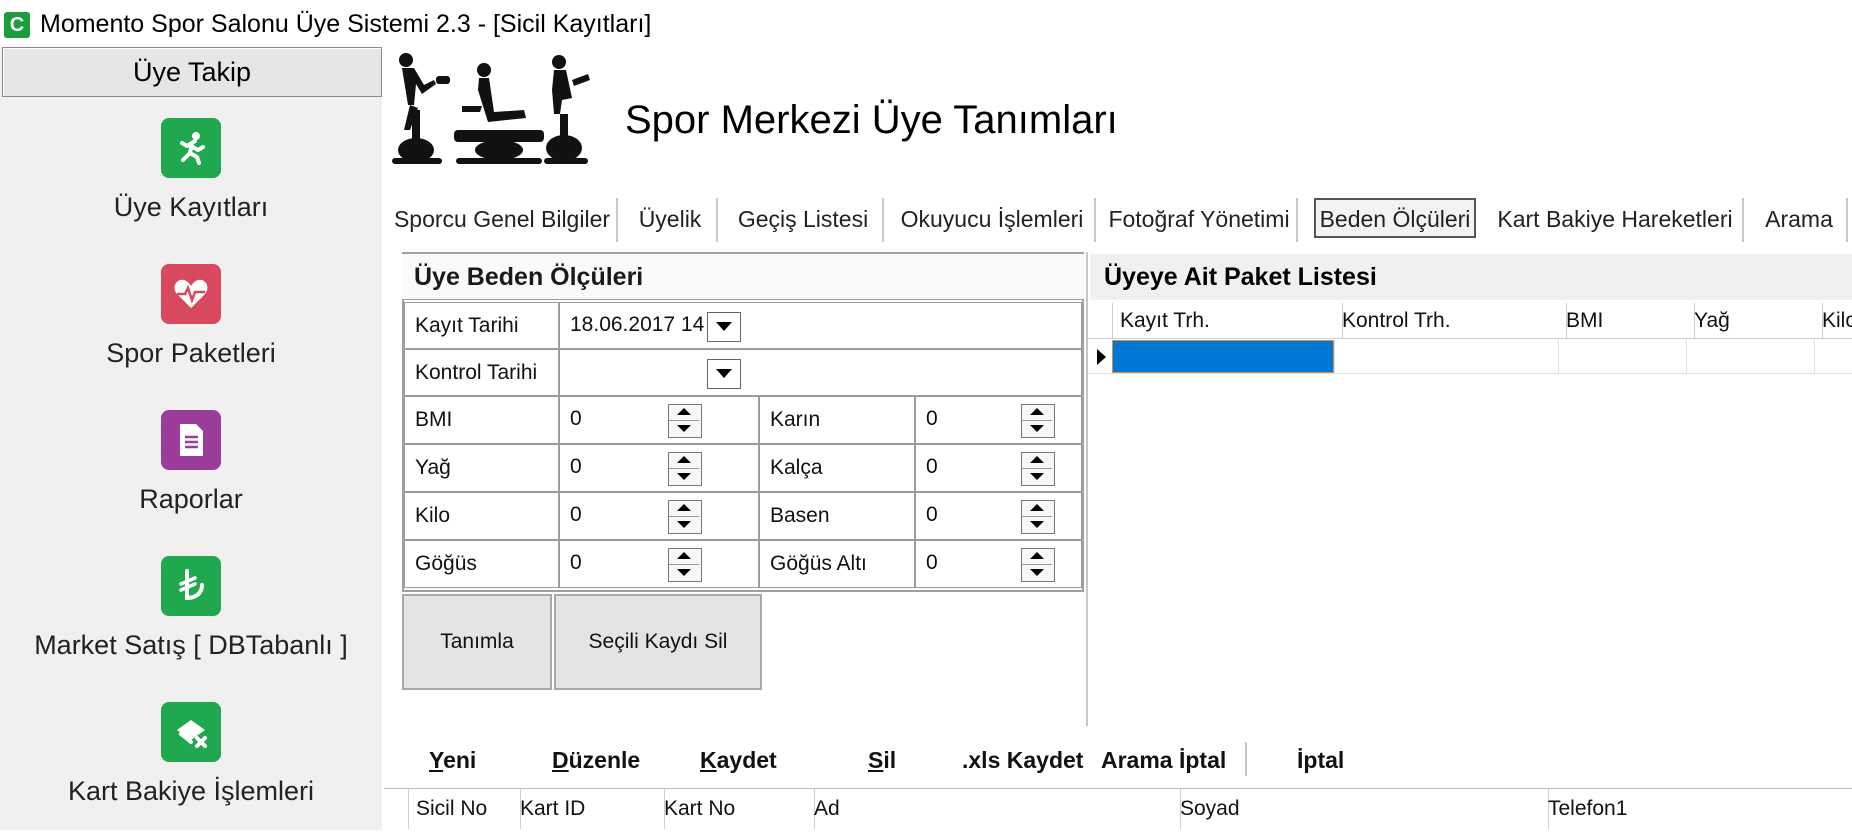 The image size is (1852, 840). What do you see at coordinates (932, 466) in the screenshot?
I see `kalca-value: 0` at bounding box center [932, 466].